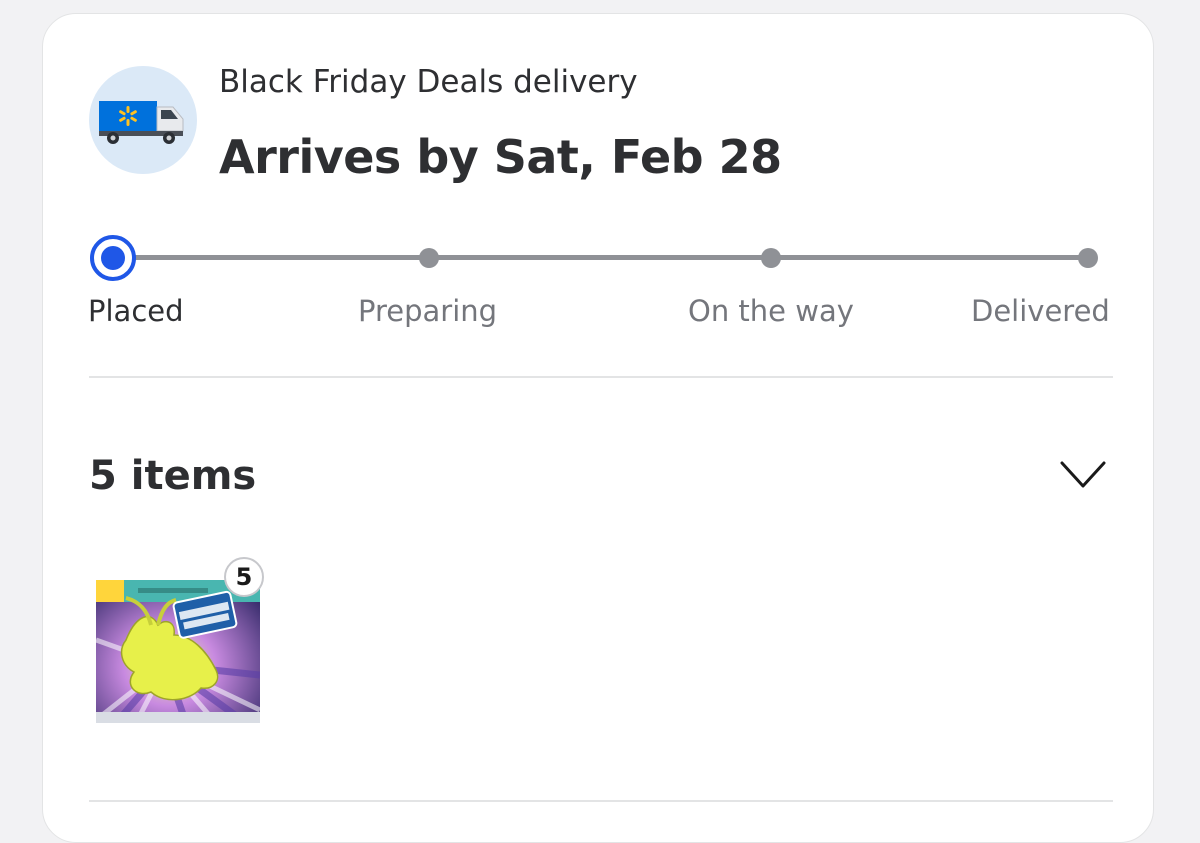 The height and width of the screenshot is (843, 1200). What do you see at coordinates (1088, 258) in the screenshot?
I see `tracker-step-delivered-dot` at bounding box center [1088, 258].